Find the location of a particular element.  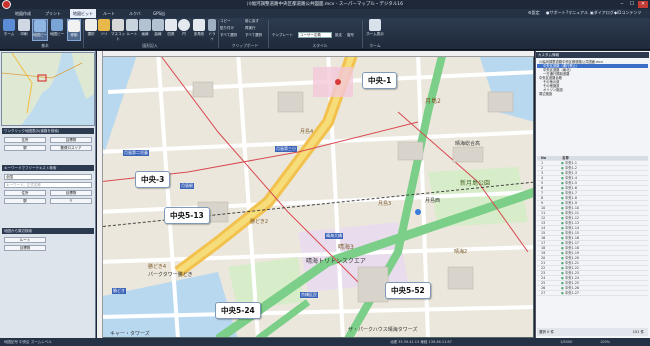

cell-name: 中央1-6 is located at coordinates (570, 188).